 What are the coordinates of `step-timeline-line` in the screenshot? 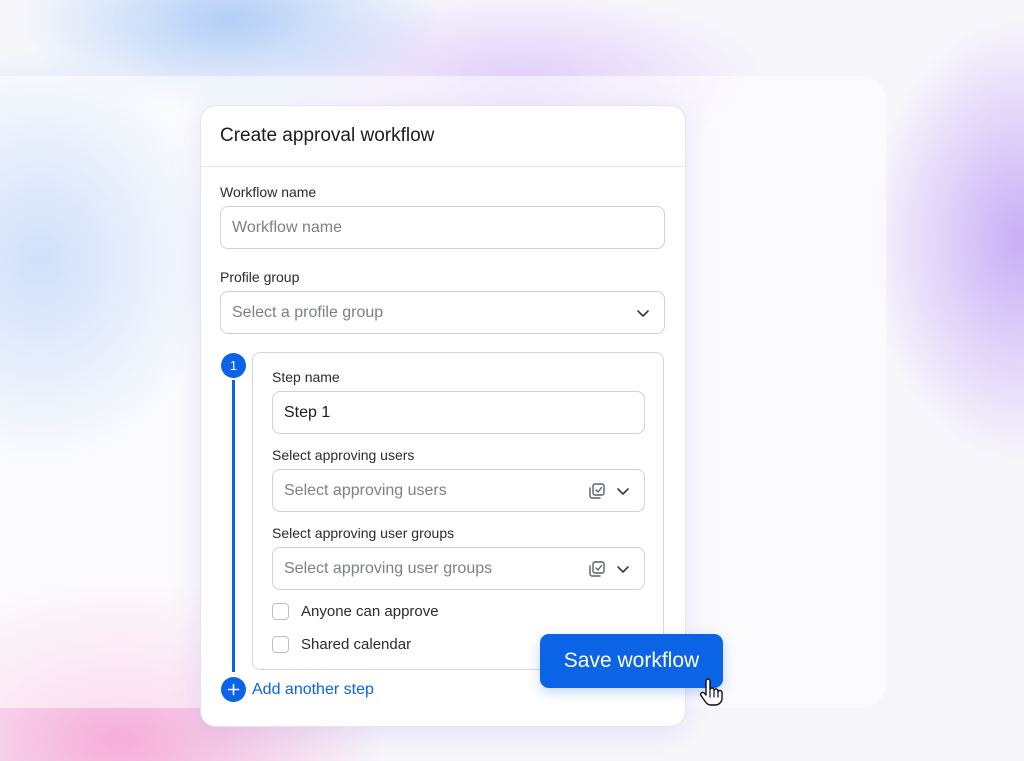 It's located at (233, 526).